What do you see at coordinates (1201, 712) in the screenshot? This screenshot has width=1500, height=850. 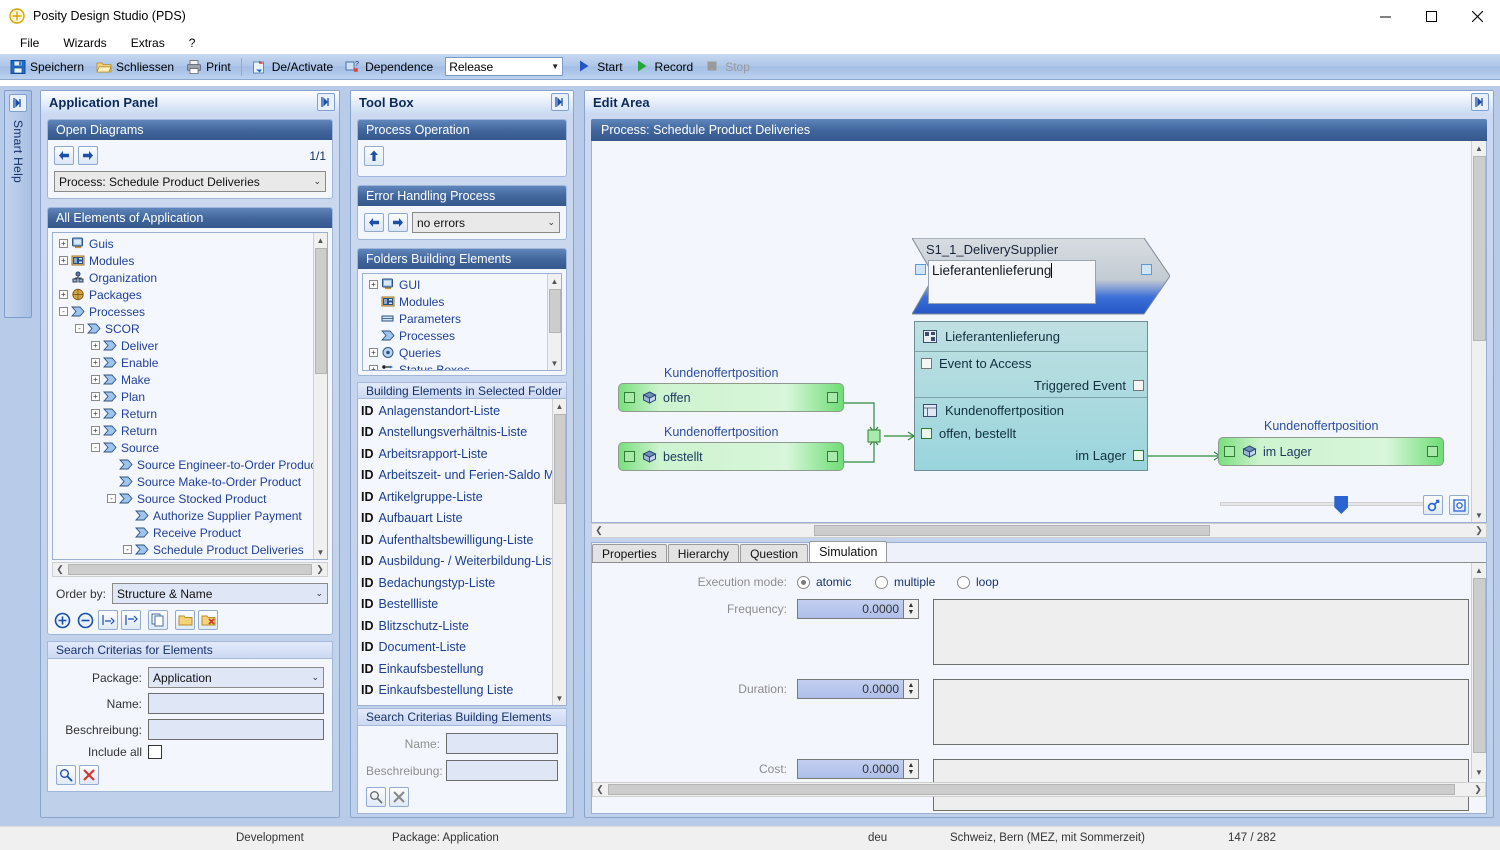 I see `duration-note-box` at bounding box center [1201, 712].